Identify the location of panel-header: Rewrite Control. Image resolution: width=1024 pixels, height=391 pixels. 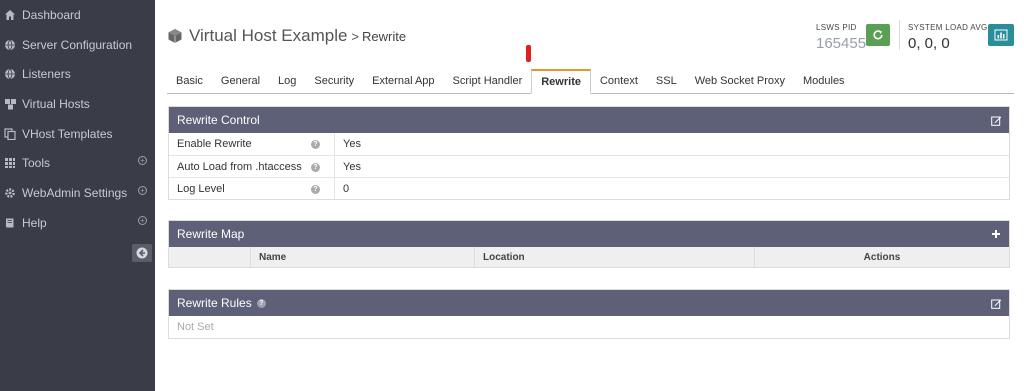
(589, 120).